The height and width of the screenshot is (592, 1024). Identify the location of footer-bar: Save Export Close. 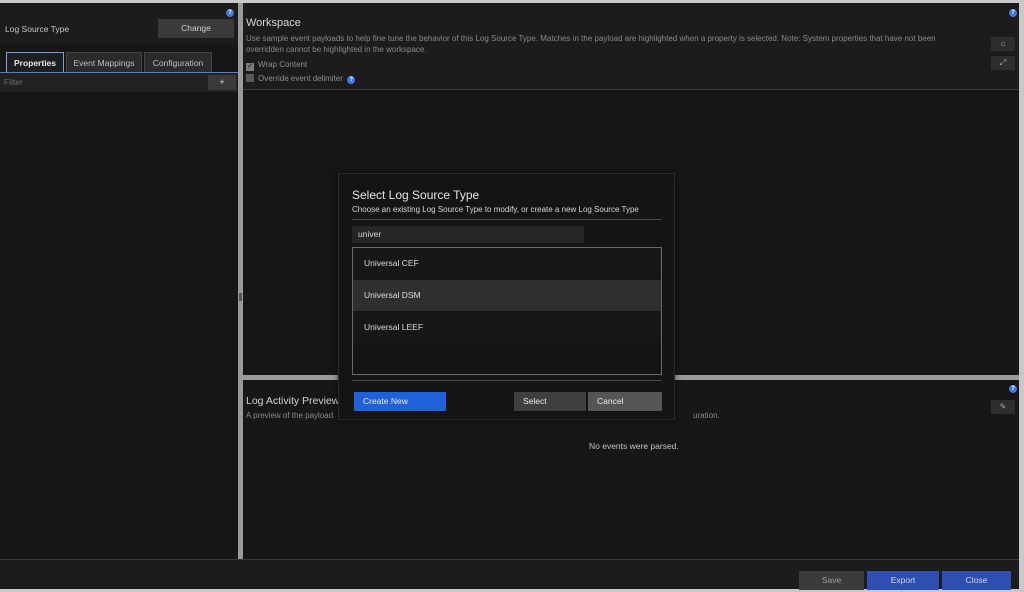
(509, 574).